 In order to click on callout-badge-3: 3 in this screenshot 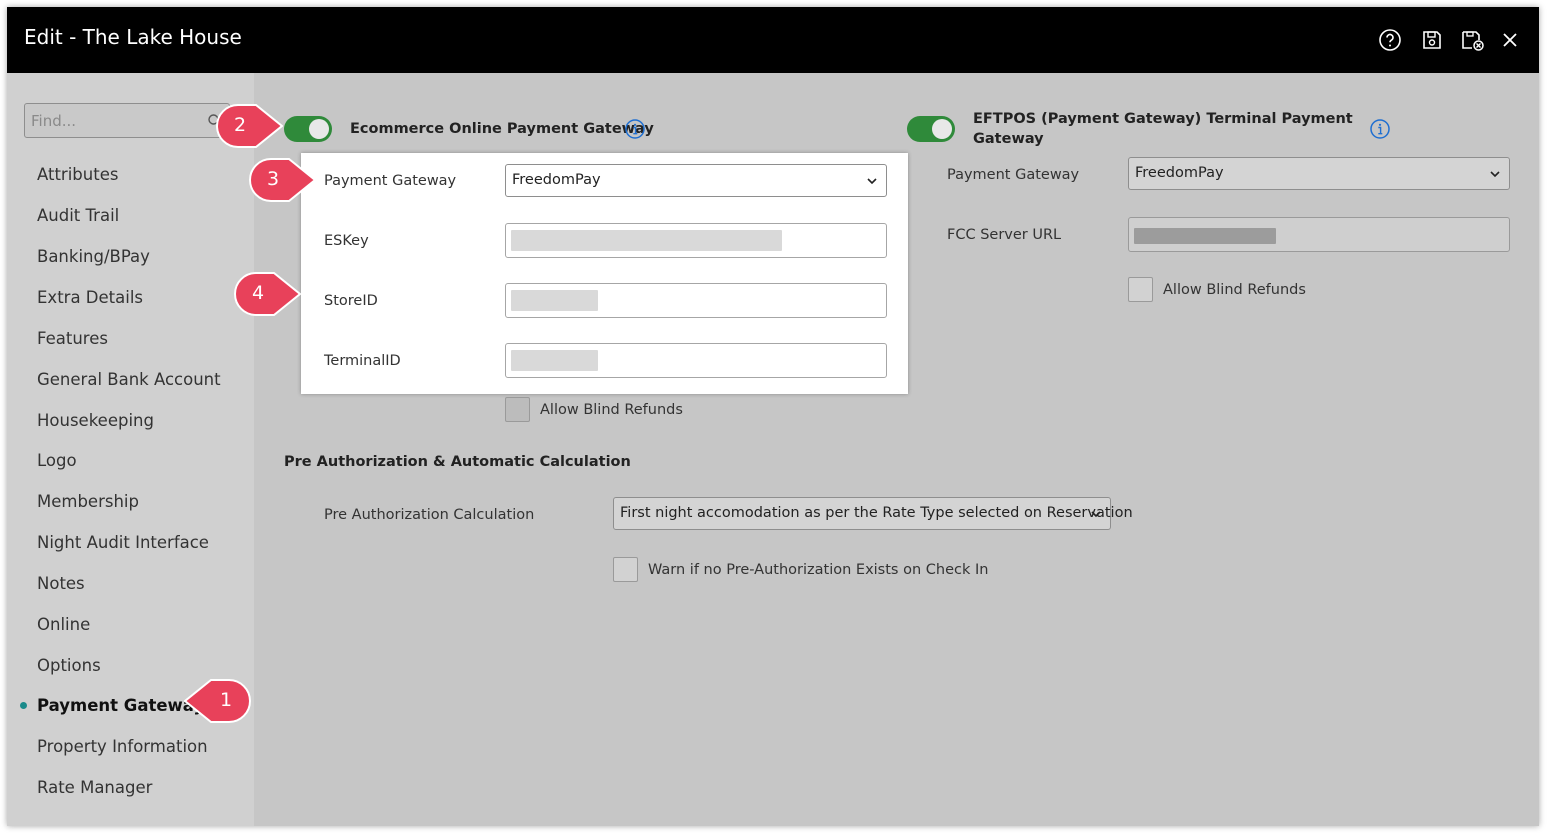, I will do `click(282, 180)`.